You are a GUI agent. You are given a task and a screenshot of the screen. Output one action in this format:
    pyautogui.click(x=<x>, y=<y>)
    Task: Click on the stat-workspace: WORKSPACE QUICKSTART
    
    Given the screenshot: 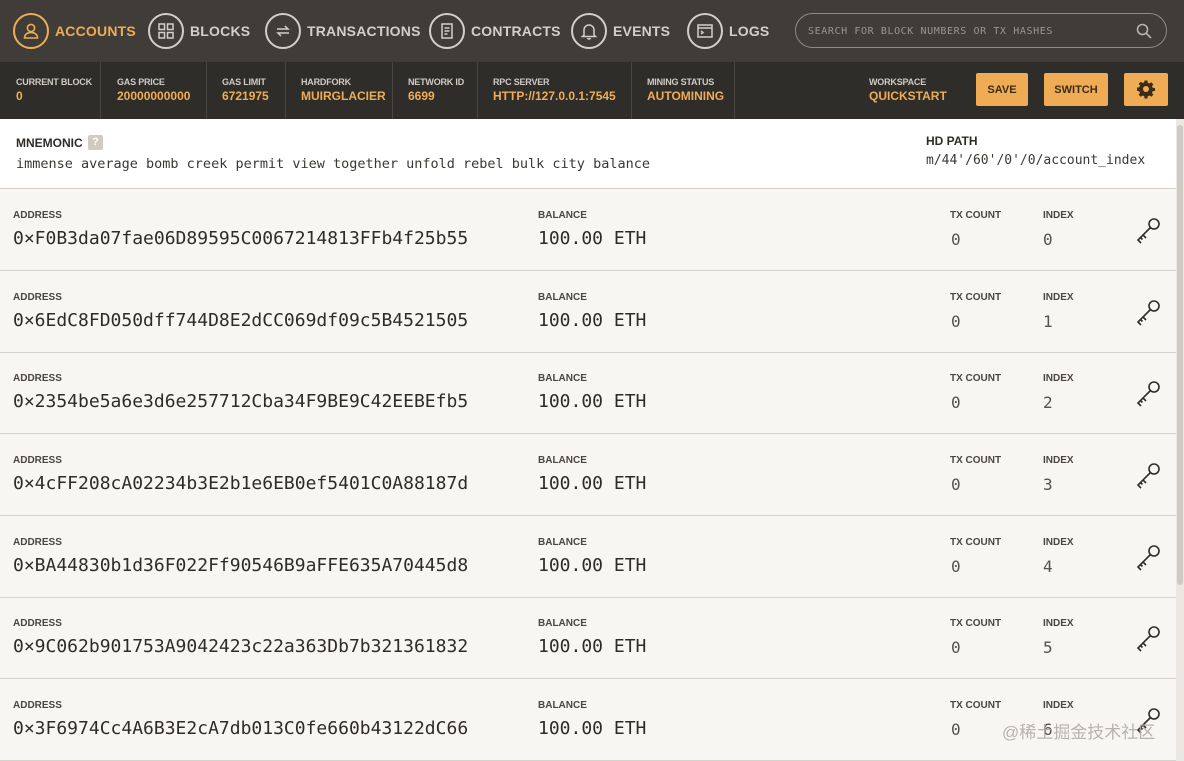 What is the action you would take?
    pyautogui.click(x=914, y=90)
    